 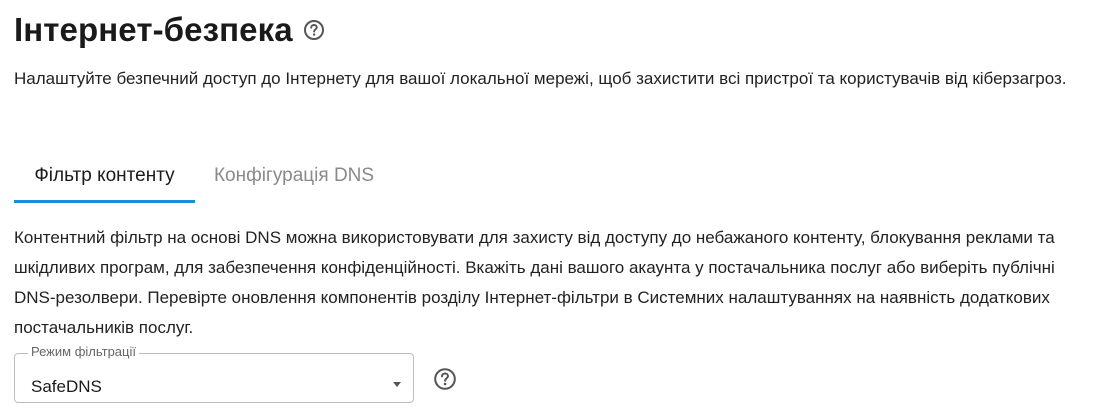 I want to click on tab-bar: Фільтр контенту Конфігурація DNS, so click(x=556, y=177).